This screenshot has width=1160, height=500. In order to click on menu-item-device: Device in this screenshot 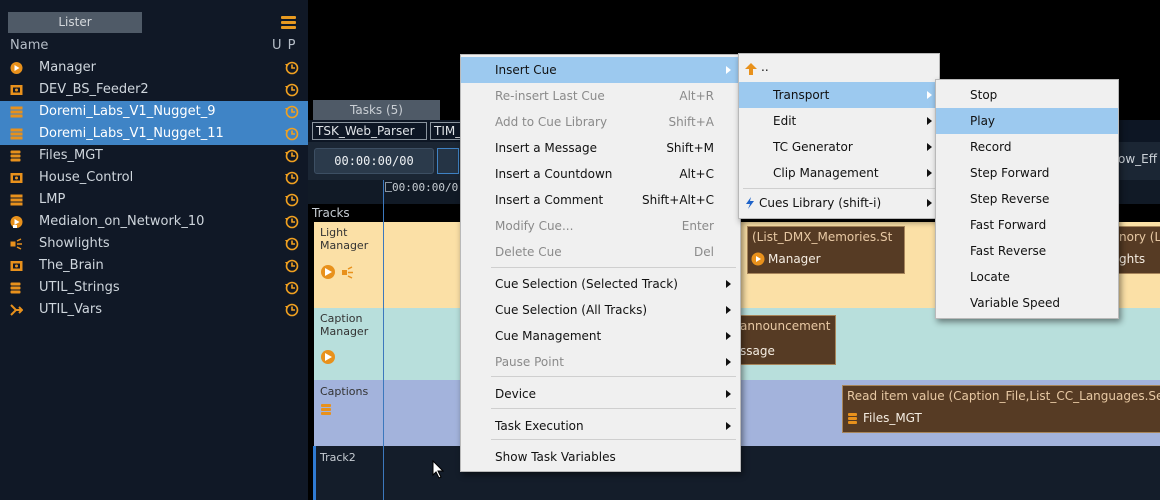, I will do `click(600, 394)`.